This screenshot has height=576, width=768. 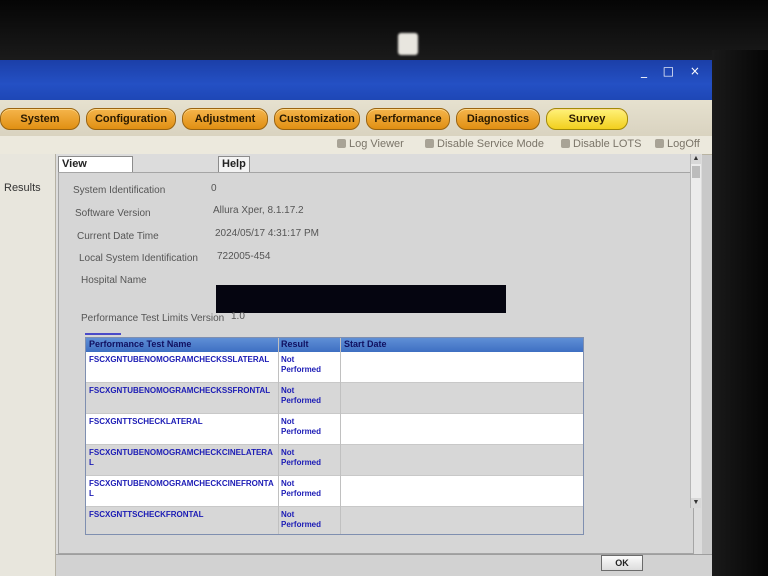 I want to click on log-viewer-button: Log Viewer, so click(x=370, y=144).